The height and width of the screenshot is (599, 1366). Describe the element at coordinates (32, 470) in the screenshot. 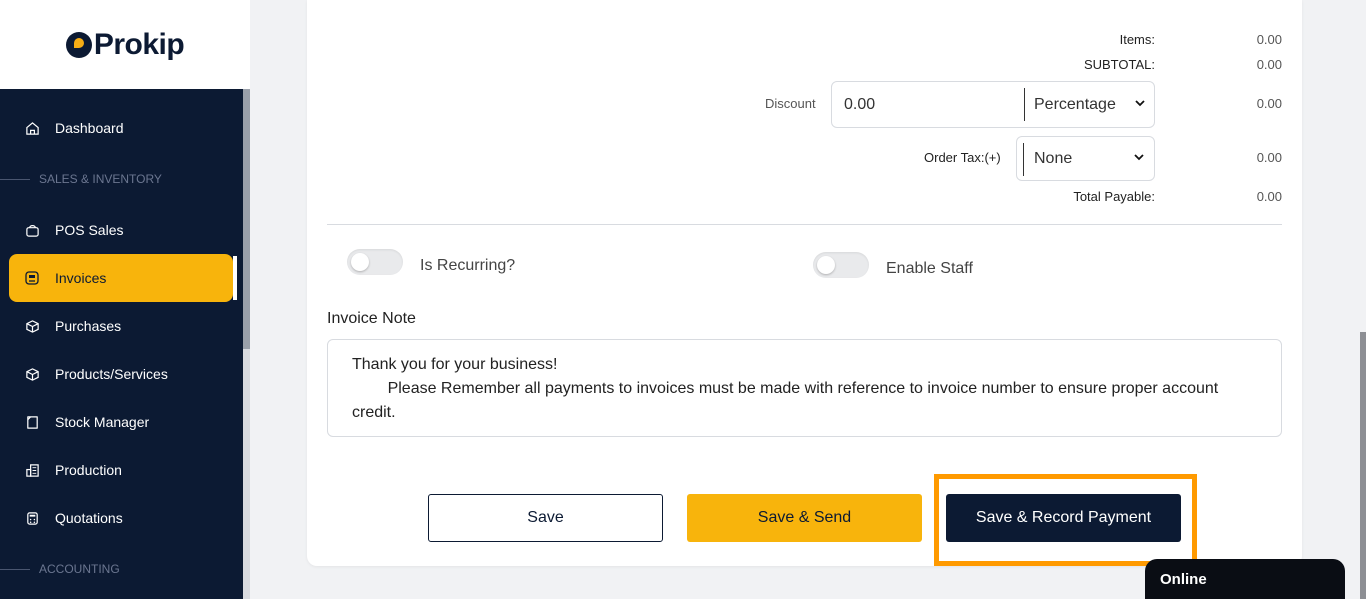

I see `building-icon` at that location.